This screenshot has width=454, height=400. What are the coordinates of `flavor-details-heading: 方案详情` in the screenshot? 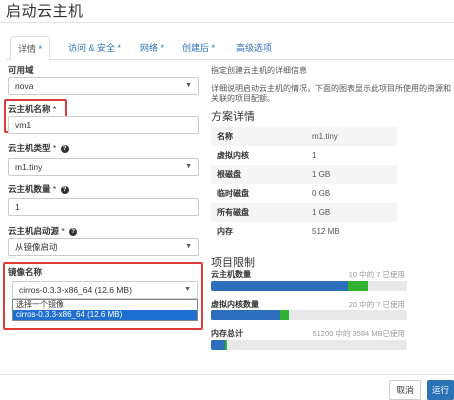 It's located at (233, 117).